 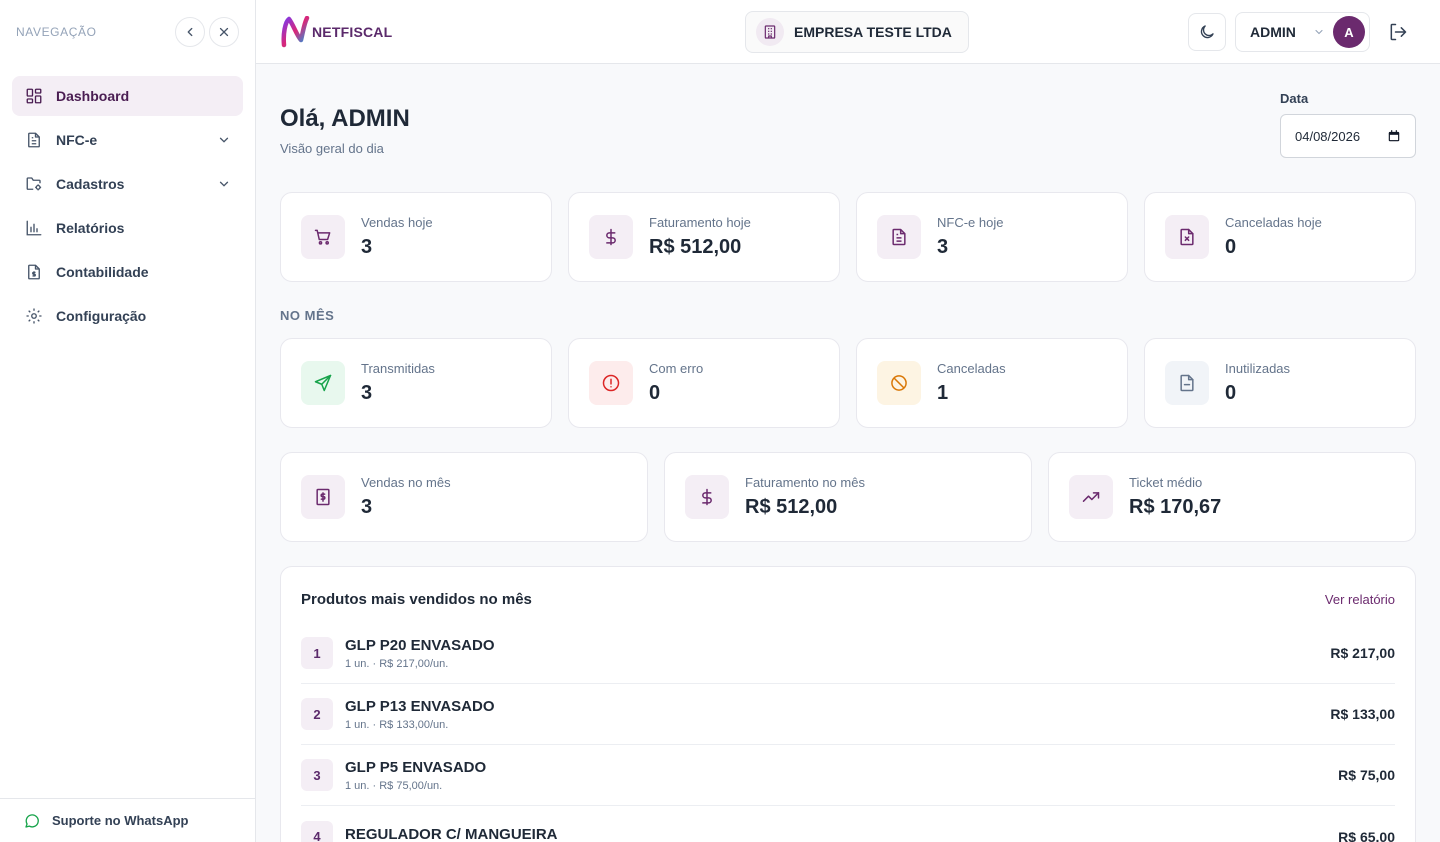 I want to click on product-rank: 2, so click(x=317, y=714).